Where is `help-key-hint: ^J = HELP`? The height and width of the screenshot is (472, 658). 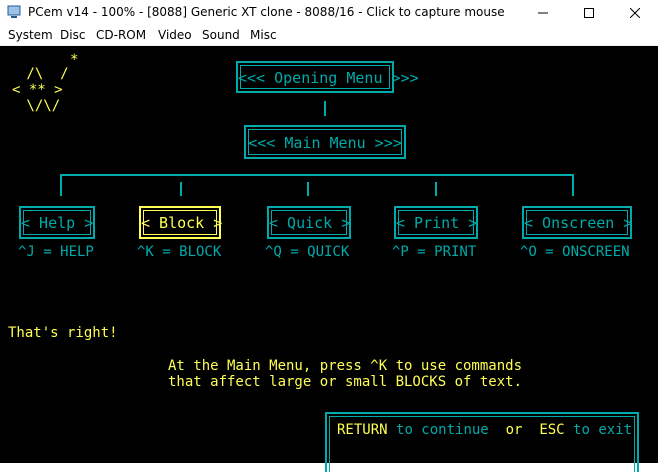
help-key-hint: ^J = HELP is located at coordinates (56, 252).